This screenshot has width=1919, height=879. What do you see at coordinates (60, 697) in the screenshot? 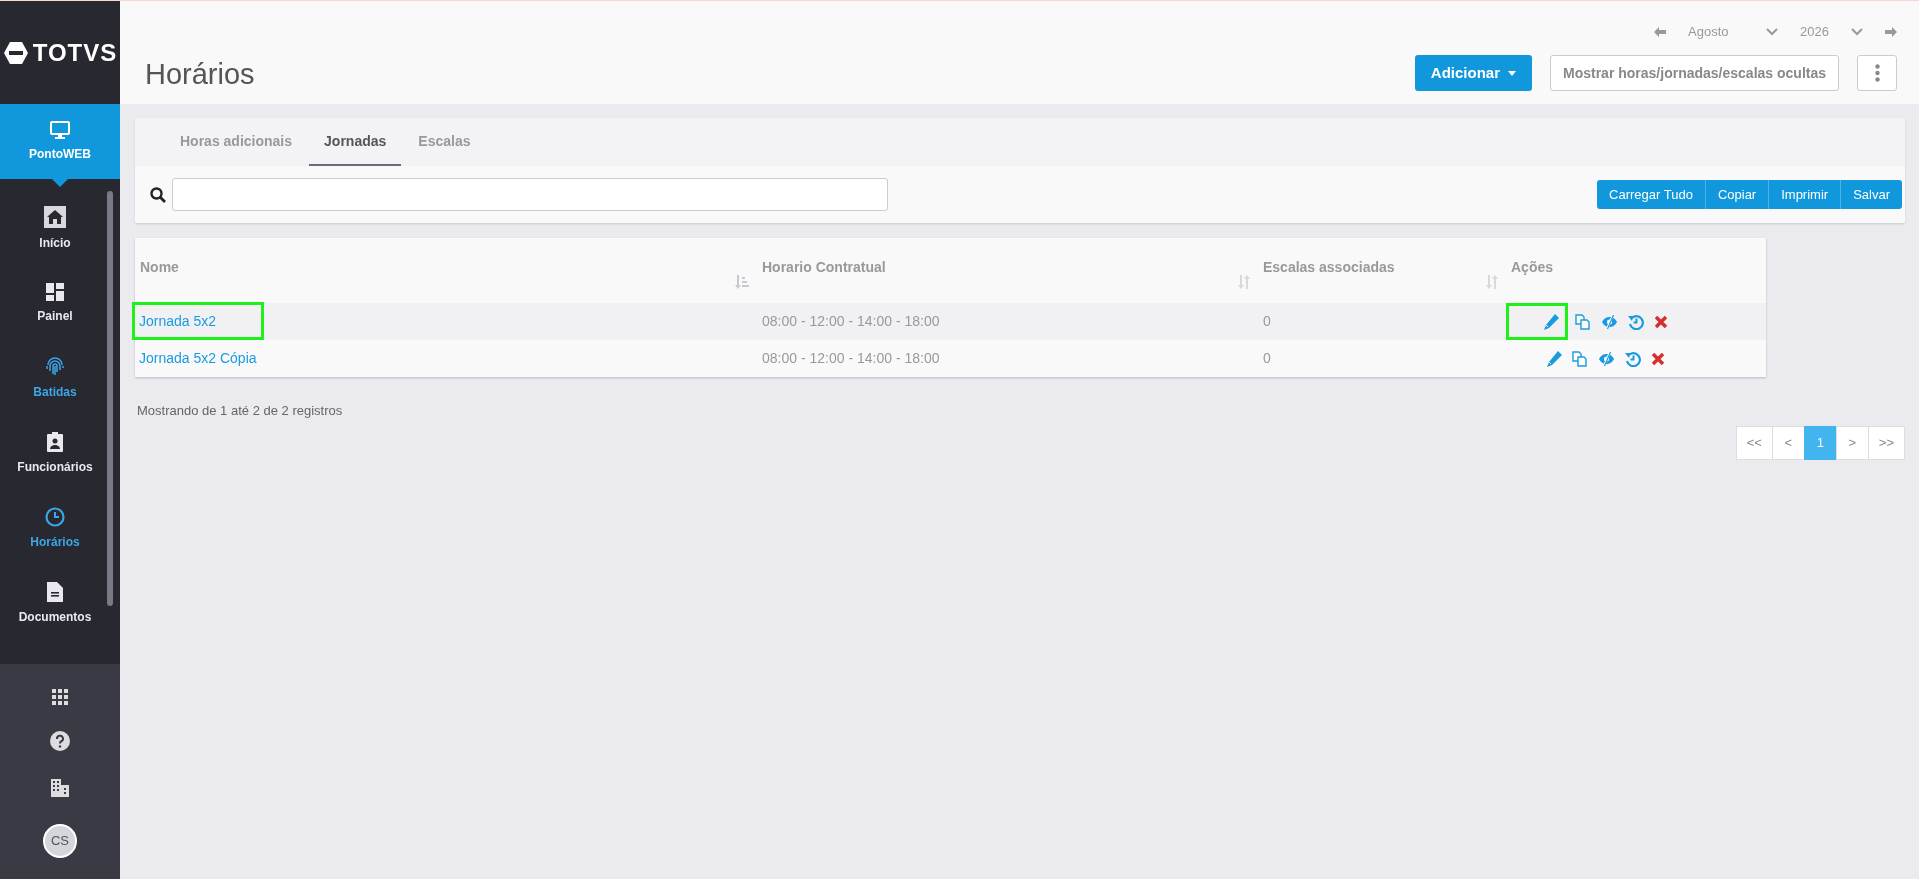
I see `apps-grid-icon` at bounding box center [60, 697].